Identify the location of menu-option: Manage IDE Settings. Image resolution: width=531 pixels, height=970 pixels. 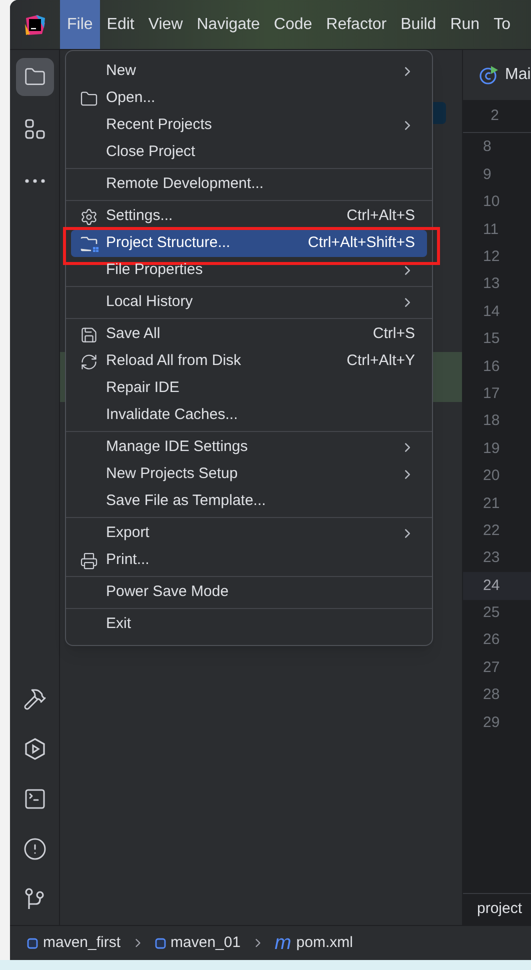
(249, 447).